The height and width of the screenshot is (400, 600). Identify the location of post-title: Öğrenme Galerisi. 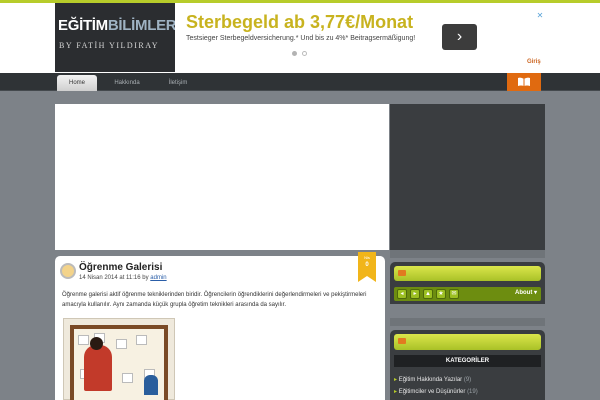
(120, 267).